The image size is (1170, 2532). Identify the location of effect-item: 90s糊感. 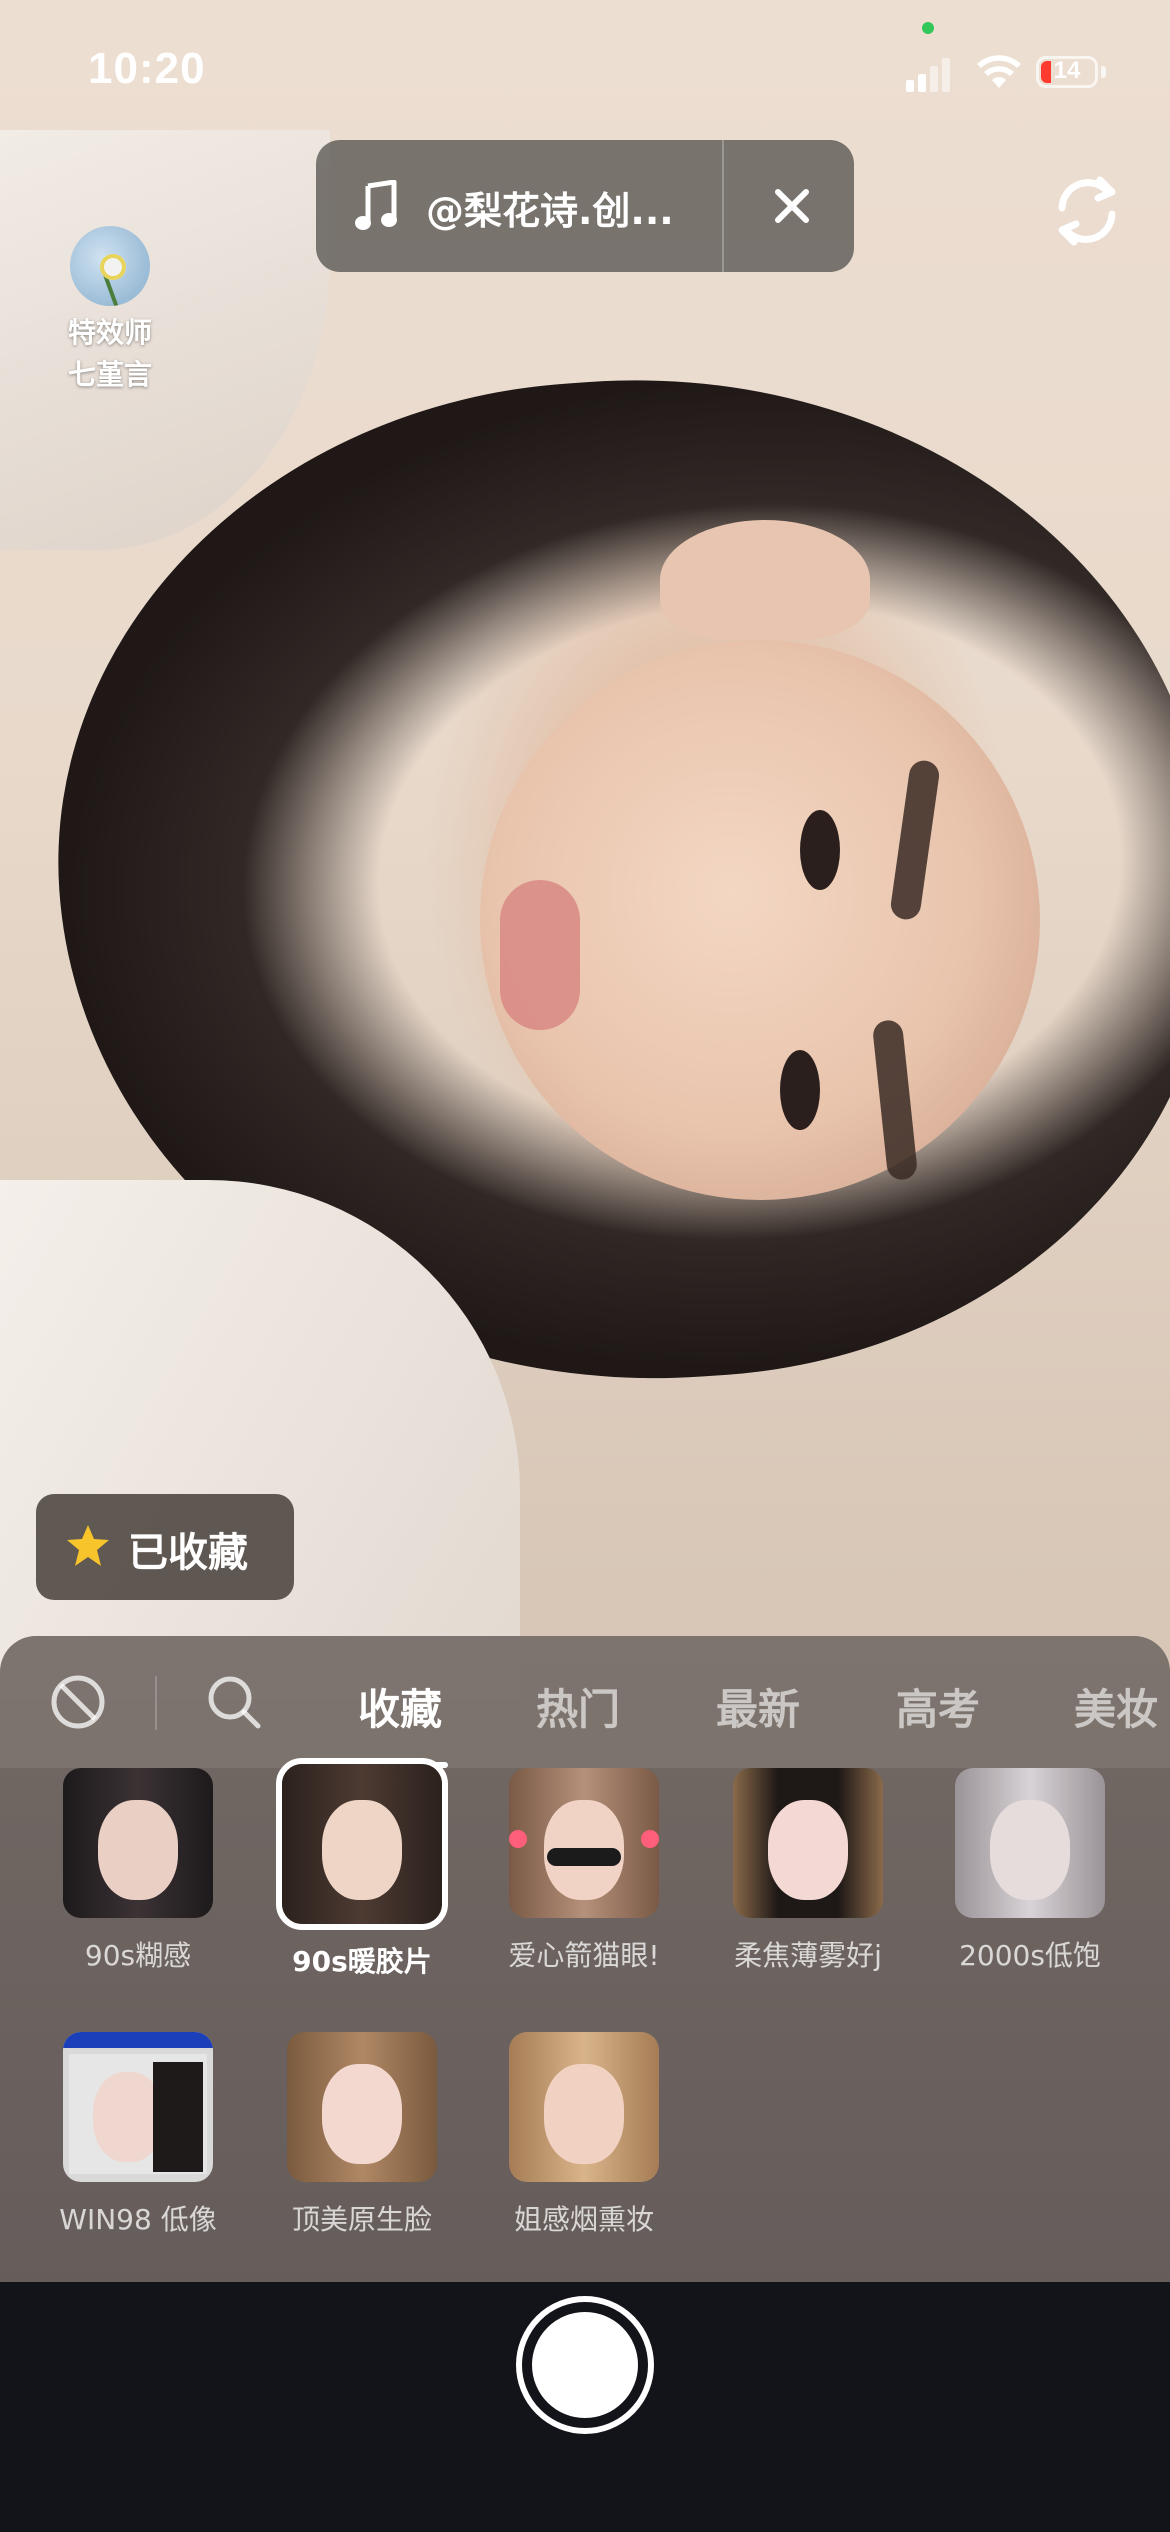
(138, 1871).